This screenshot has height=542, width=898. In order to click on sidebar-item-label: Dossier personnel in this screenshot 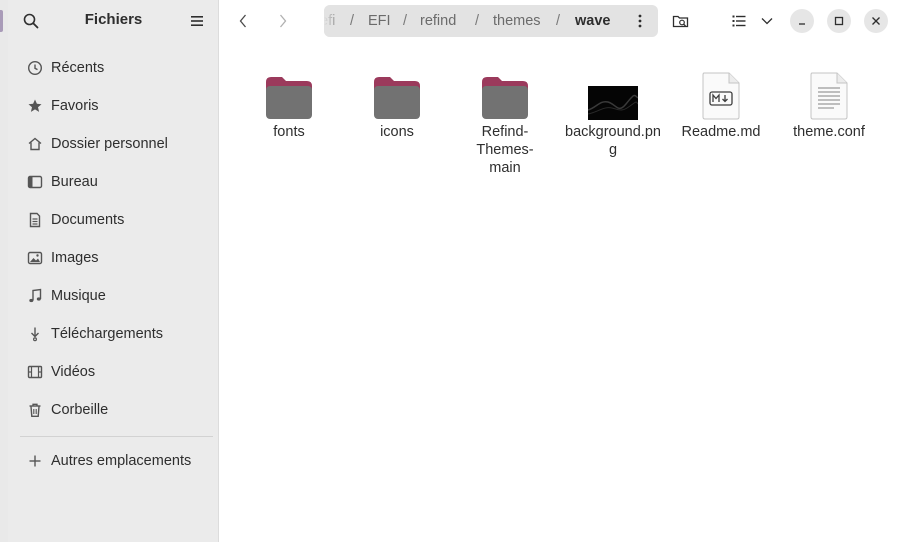, I will do `click(109, 144)`.